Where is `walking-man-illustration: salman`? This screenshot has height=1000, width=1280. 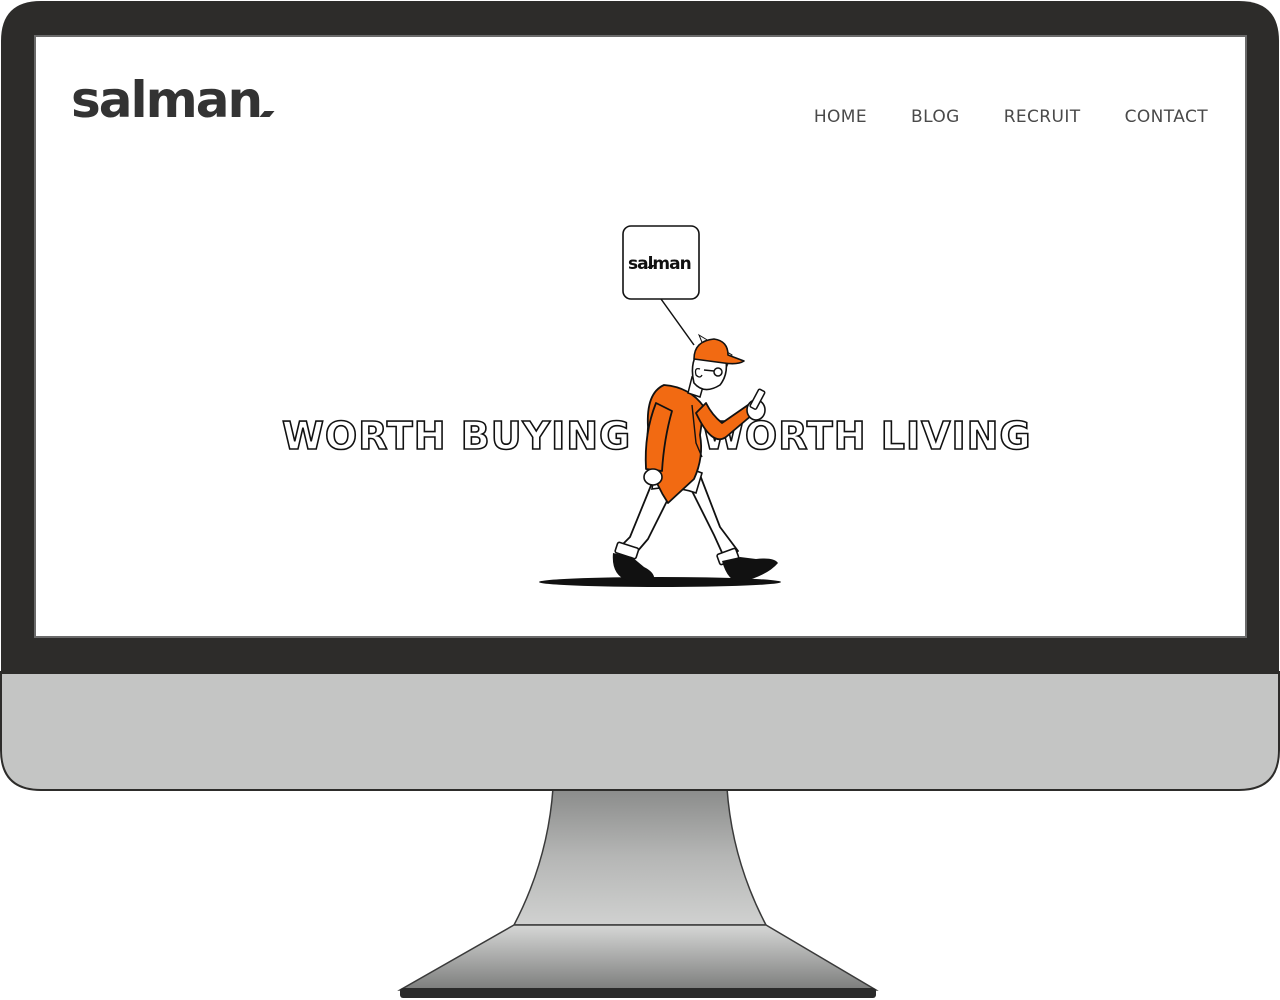 walking-man-illustration: salman is located at coordinates (660, 406).